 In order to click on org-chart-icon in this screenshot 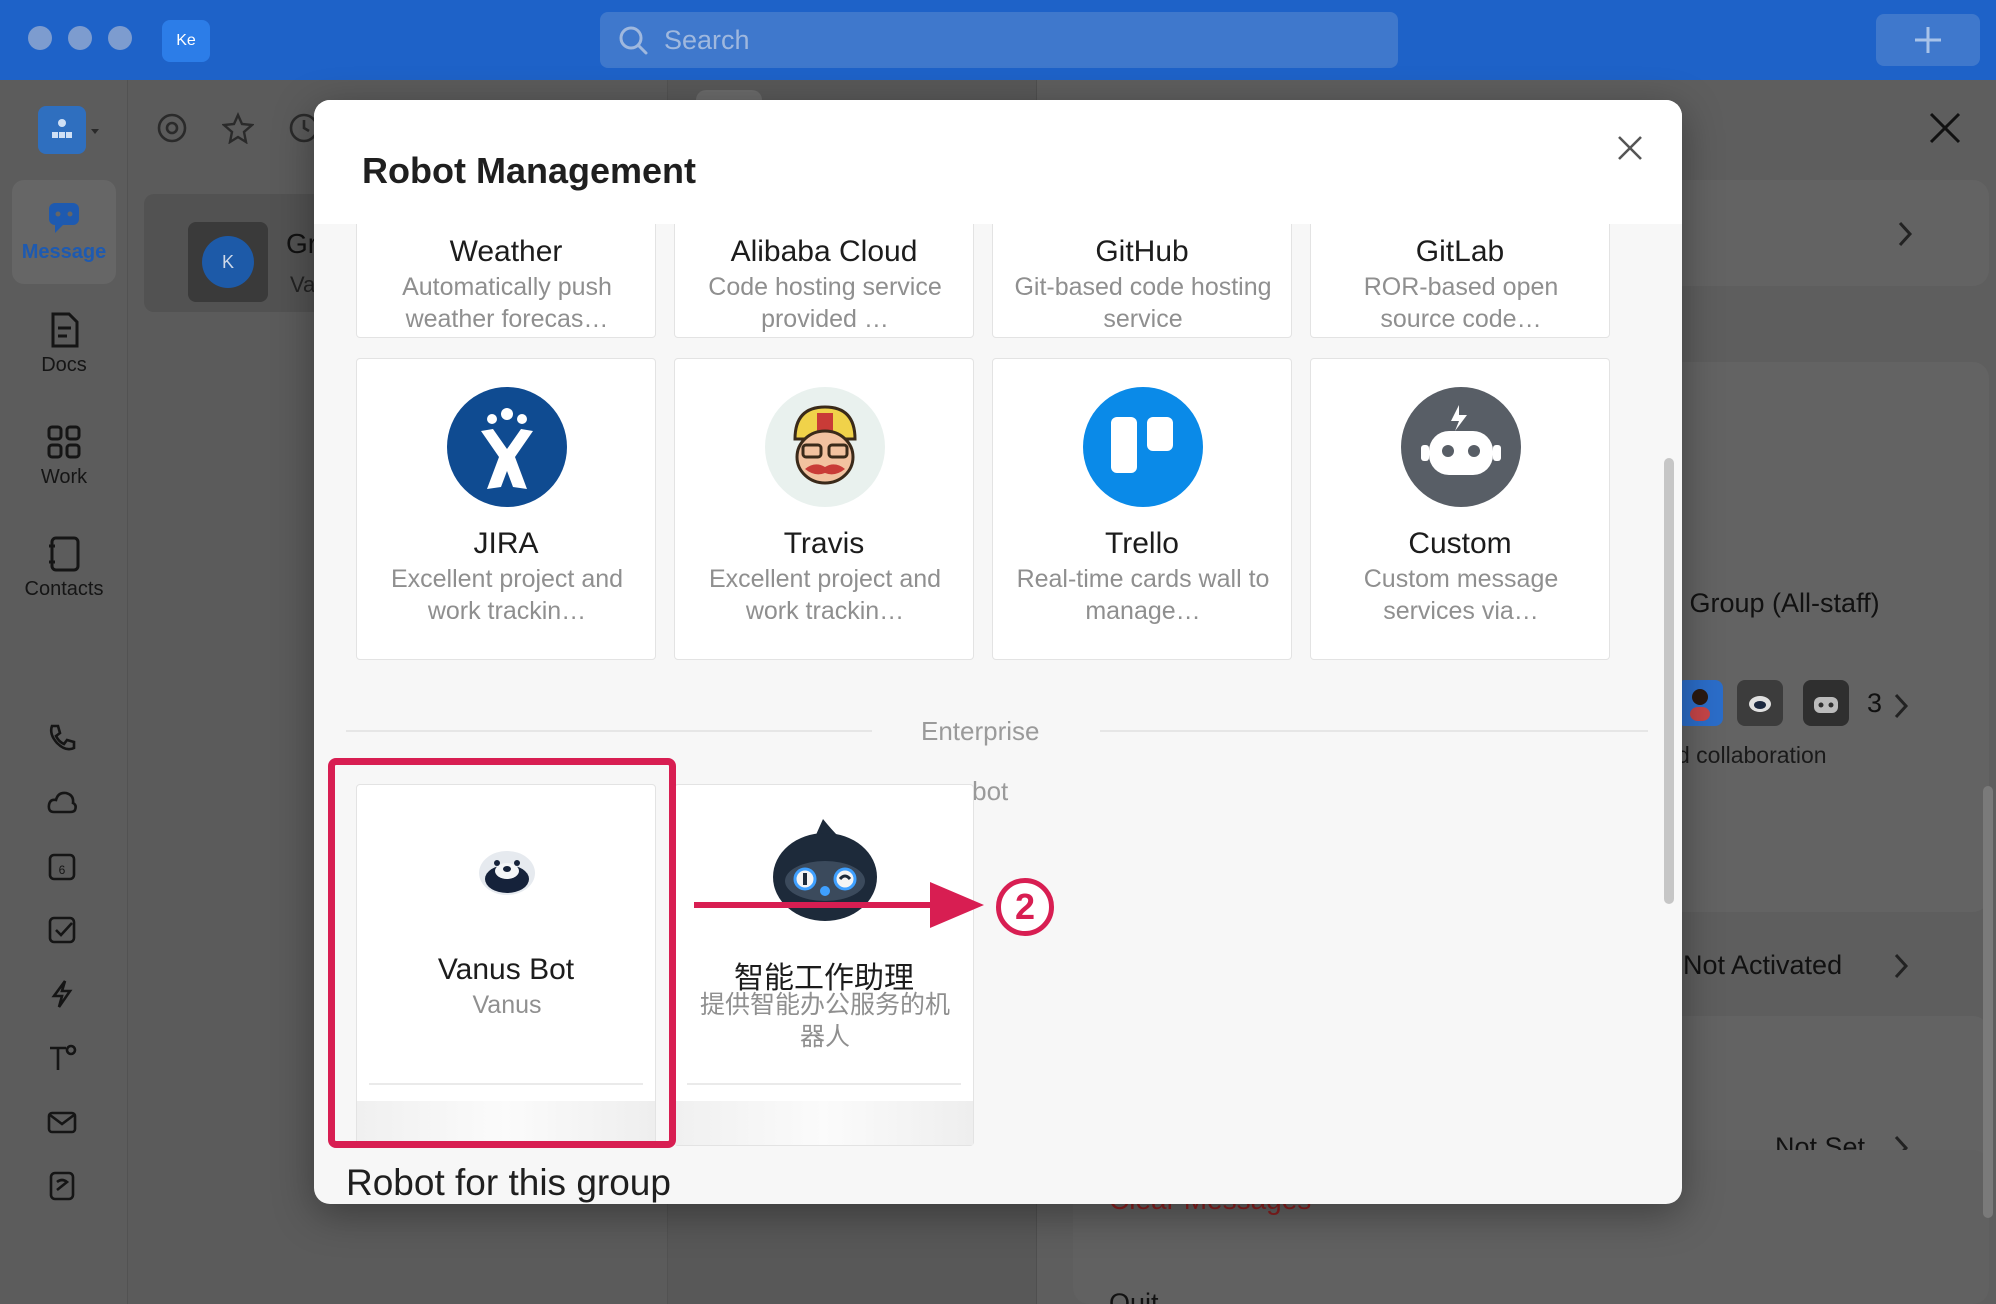, I will do `click(62, 128)`.